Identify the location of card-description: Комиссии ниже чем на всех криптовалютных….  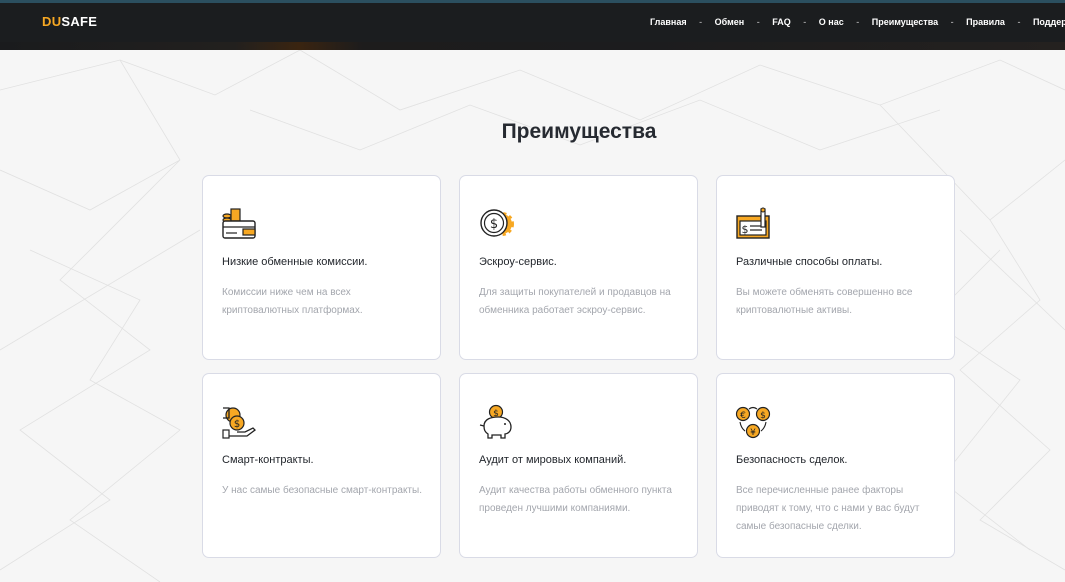
(292, 301).